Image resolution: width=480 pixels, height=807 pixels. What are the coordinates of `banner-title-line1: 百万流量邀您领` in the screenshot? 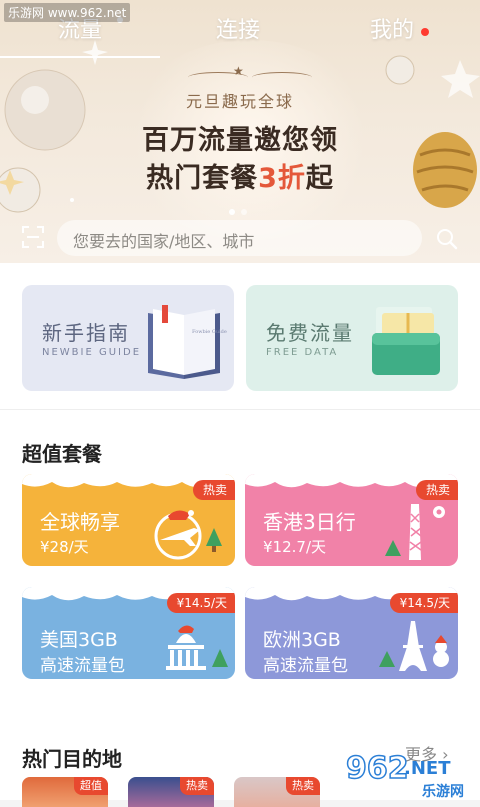 It's located at (240, 140).